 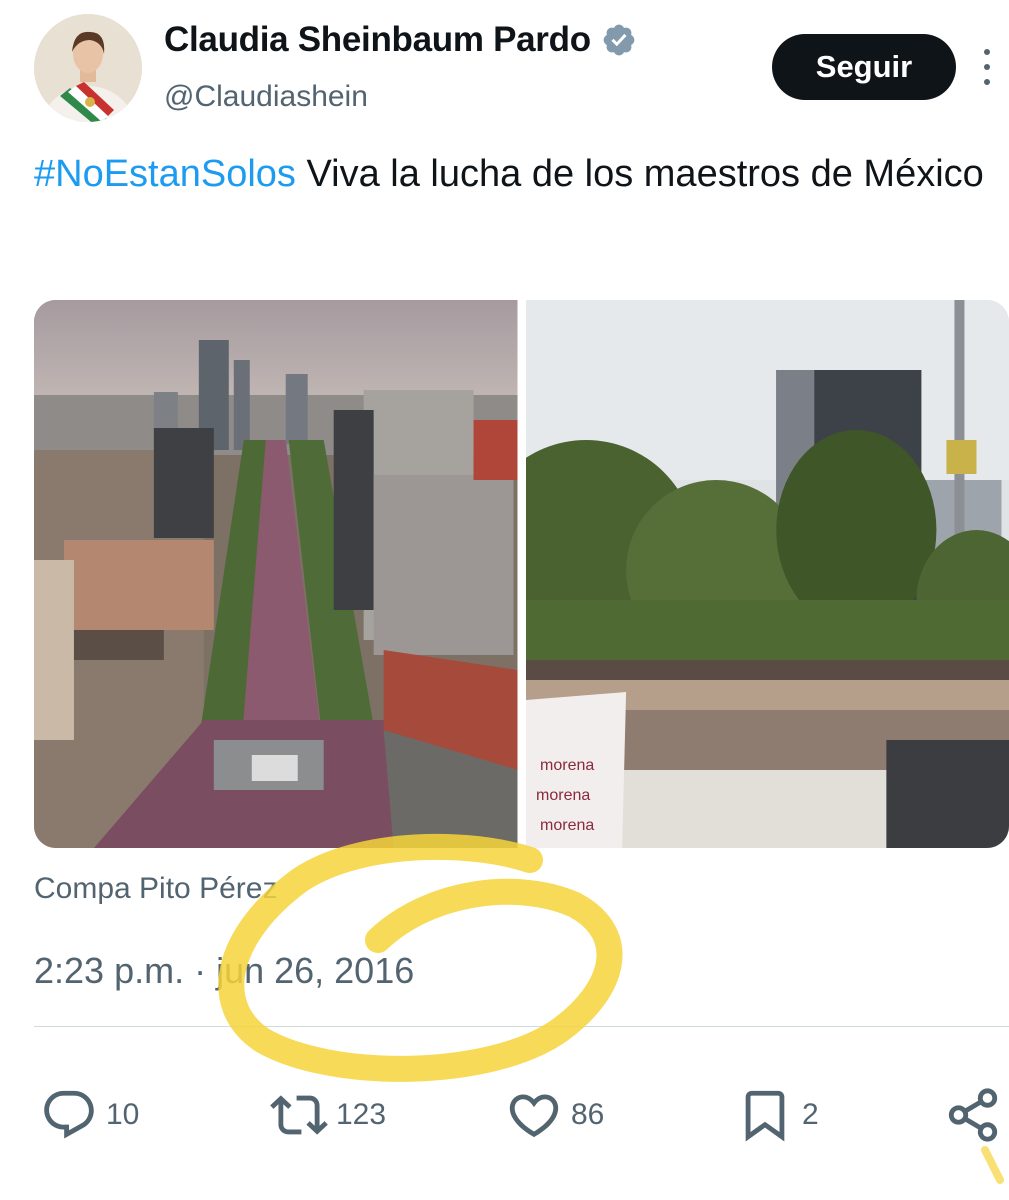 What do you see at coordinates (361, 1114) in the screenshot?
I see `retweet-count: 123` at bounding box center [361, 1114].